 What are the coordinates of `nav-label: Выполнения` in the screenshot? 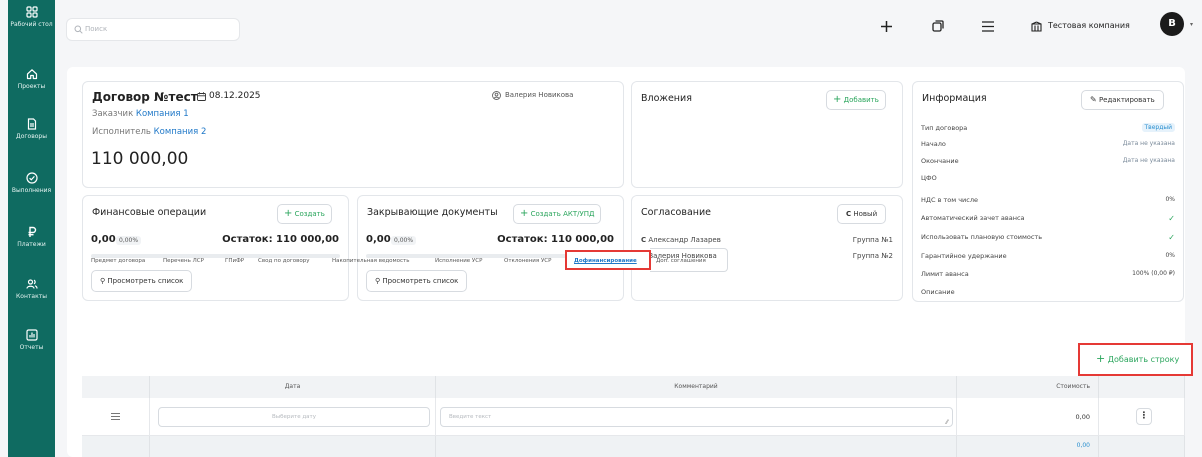 It's located at (31, 190).